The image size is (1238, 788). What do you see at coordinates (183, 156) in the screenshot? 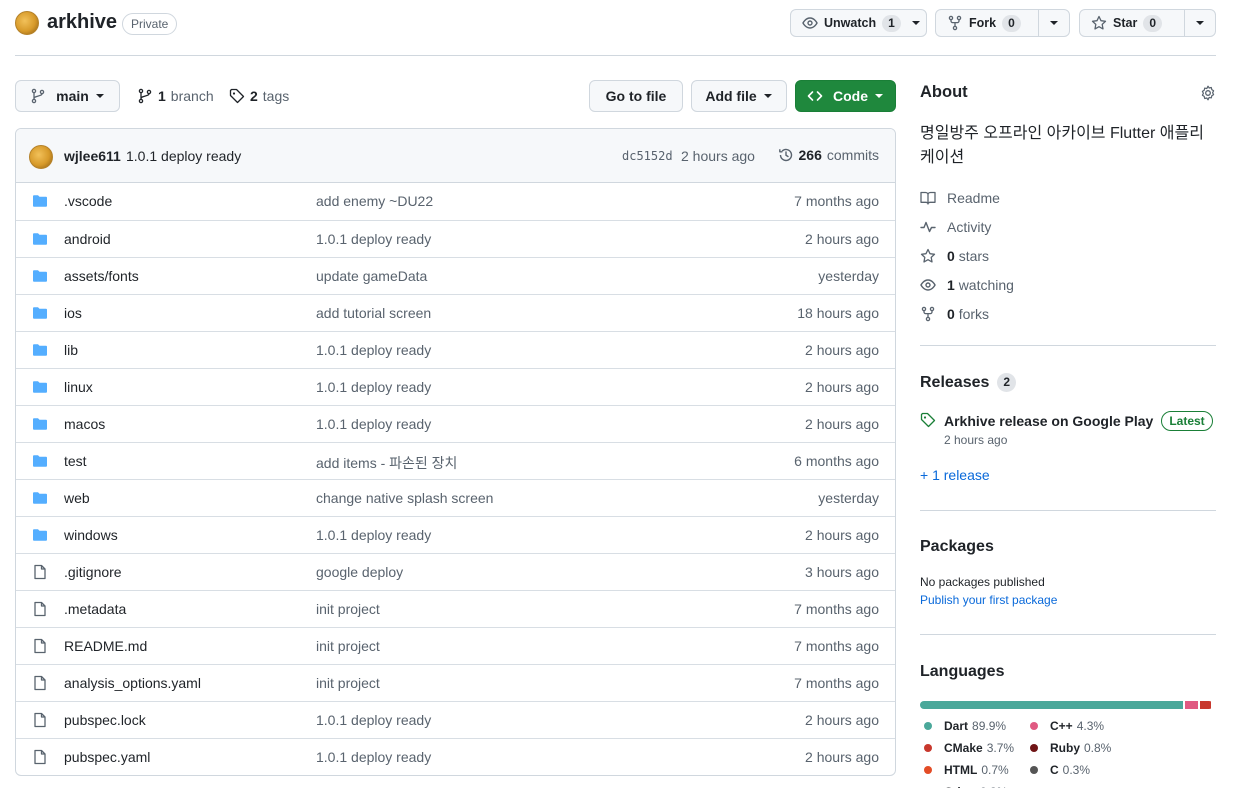
I see `commit-message: 1.0.1 deploy ready` at bounding box center [183, 156].